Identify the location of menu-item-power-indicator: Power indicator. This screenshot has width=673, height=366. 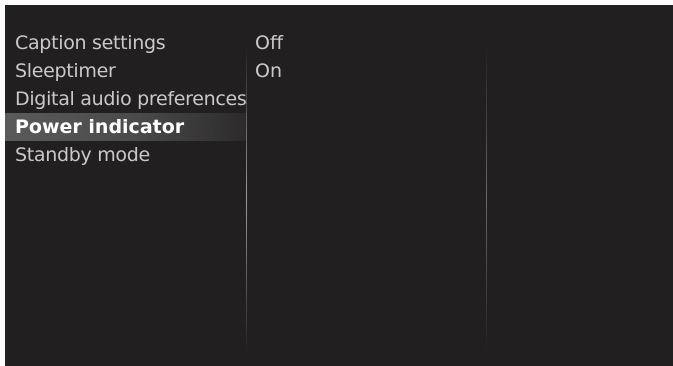
(126, 127).